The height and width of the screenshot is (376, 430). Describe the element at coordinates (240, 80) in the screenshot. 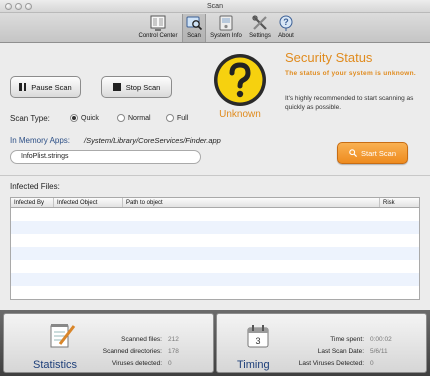

I see `question-mark-icon` at that location.